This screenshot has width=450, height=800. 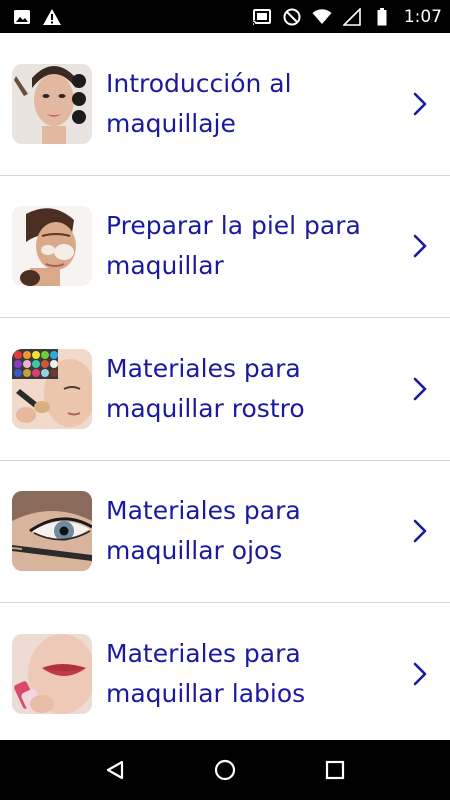 What do you see at coordinates (225, 16) in the screenshot?
I see `status-bar: 1:07` at bounding box center [225, 16].